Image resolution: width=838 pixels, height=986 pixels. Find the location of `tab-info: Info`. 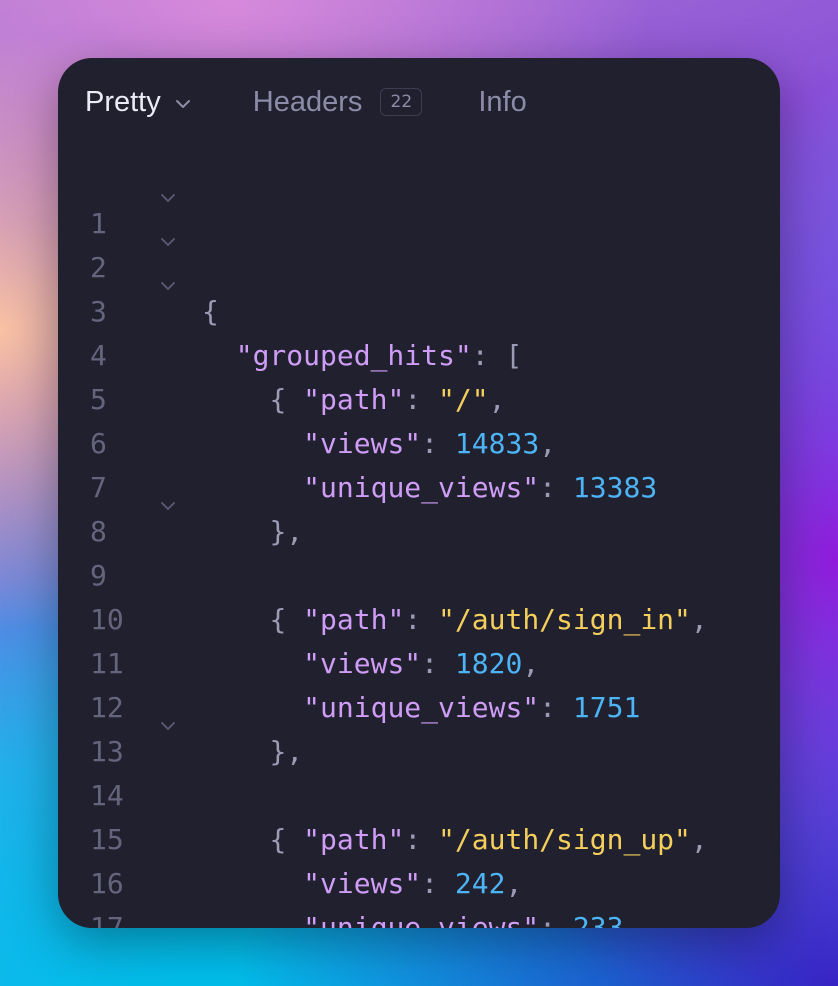

tab-info: Info is located at coordinates (502, 102).